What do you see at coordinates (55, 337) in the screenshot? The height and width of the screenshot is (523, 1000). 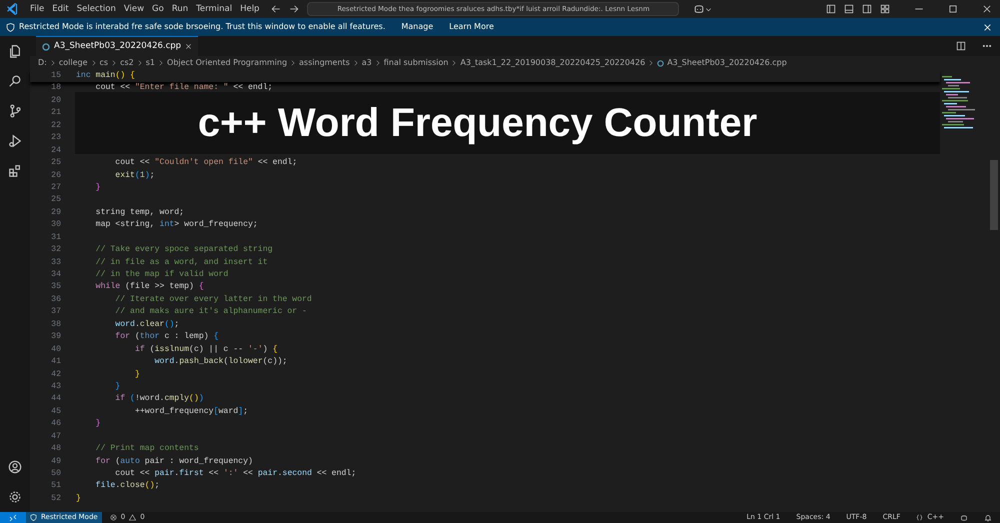 I see `line-number: 39` at bounding box center [55, 337].